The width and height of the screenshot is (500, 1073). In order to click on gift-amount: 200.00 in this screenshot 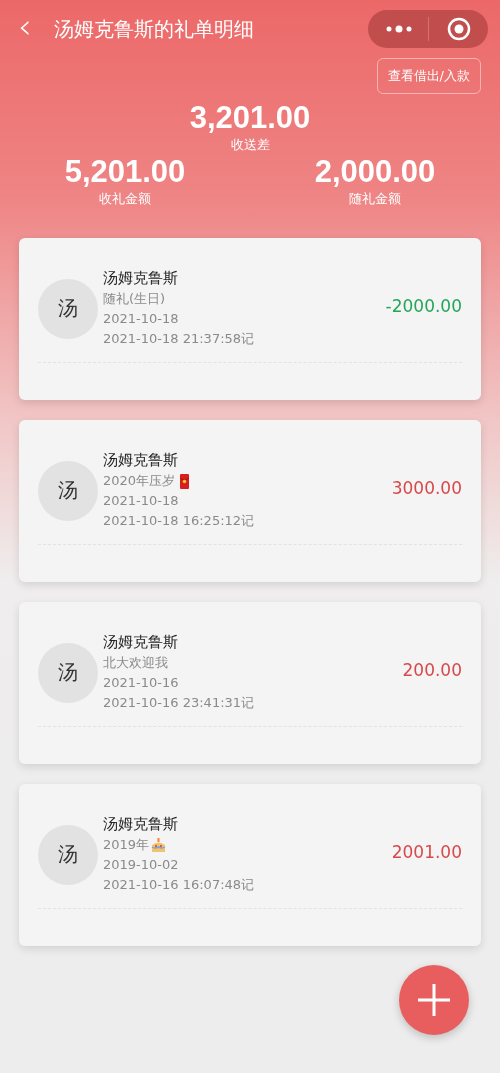, I will do `click(432, 670)`.